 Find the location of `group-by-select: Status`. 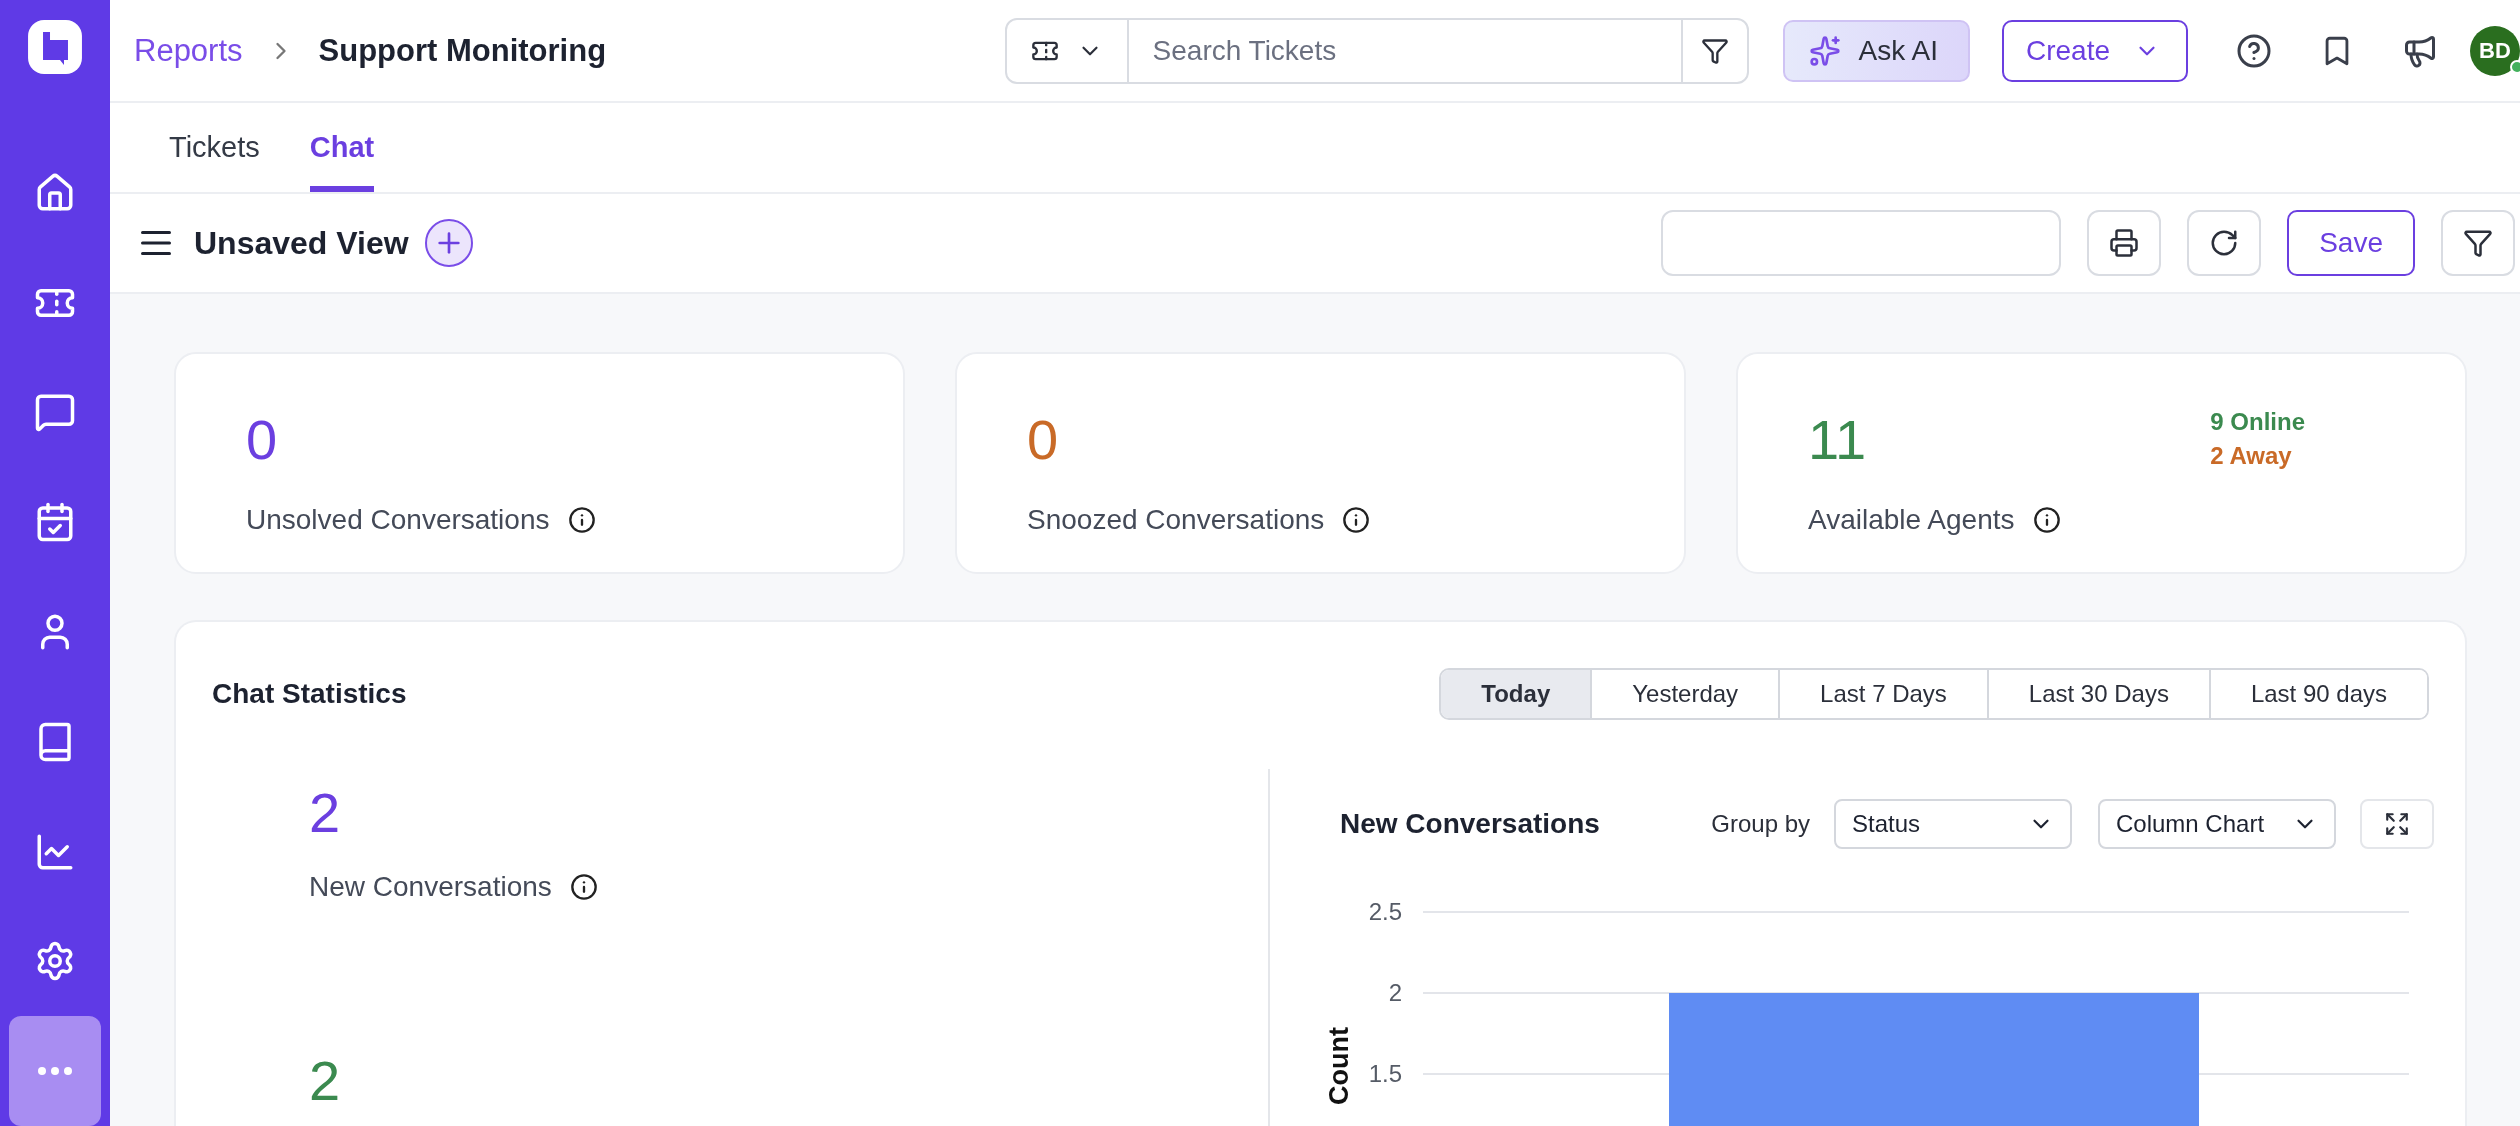

group-by-select: Status is located at coordinates (1953, 824).